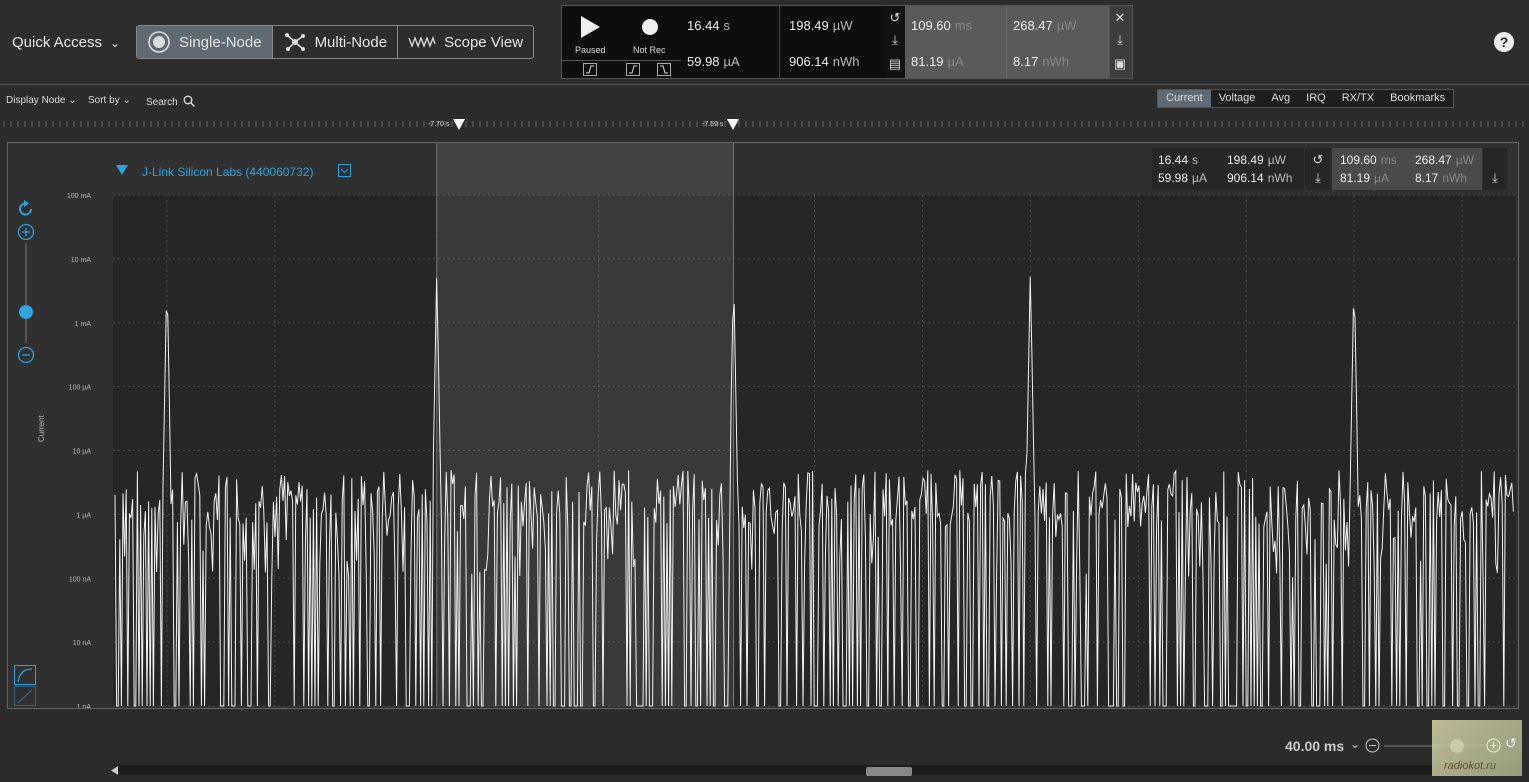 The height and width of the screenshot is (782, 1529). What do you see at coordinates (664, 69) in the screenshot?
I see `trigger-falling-icon` at bounding box center [664, 69].